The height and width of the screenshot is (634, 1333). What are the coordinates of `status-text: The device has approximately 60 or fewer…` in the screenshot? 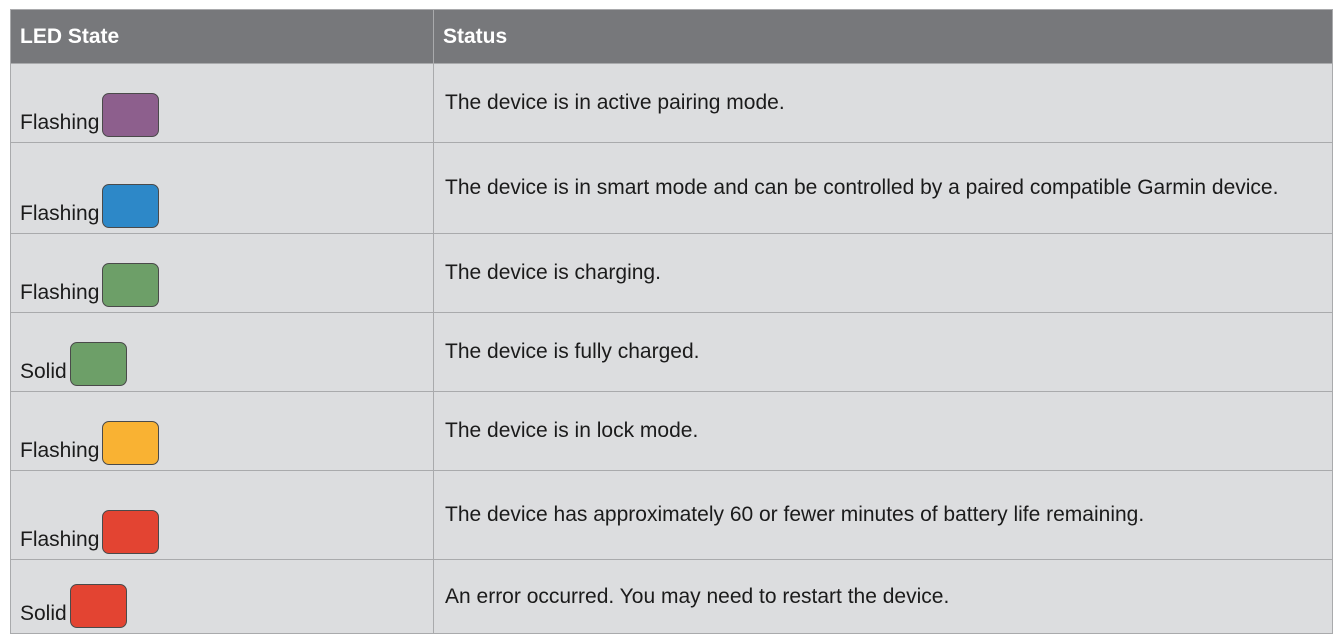 It's located at (883, 515).